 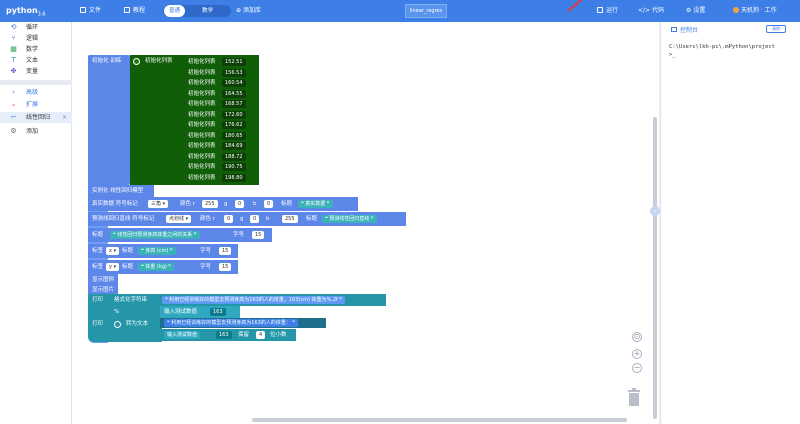 What do you see at coordinates (36, 131) in the screenshot?
I see `category-add: ⚙ 添加` at bounding box center [36, 131].